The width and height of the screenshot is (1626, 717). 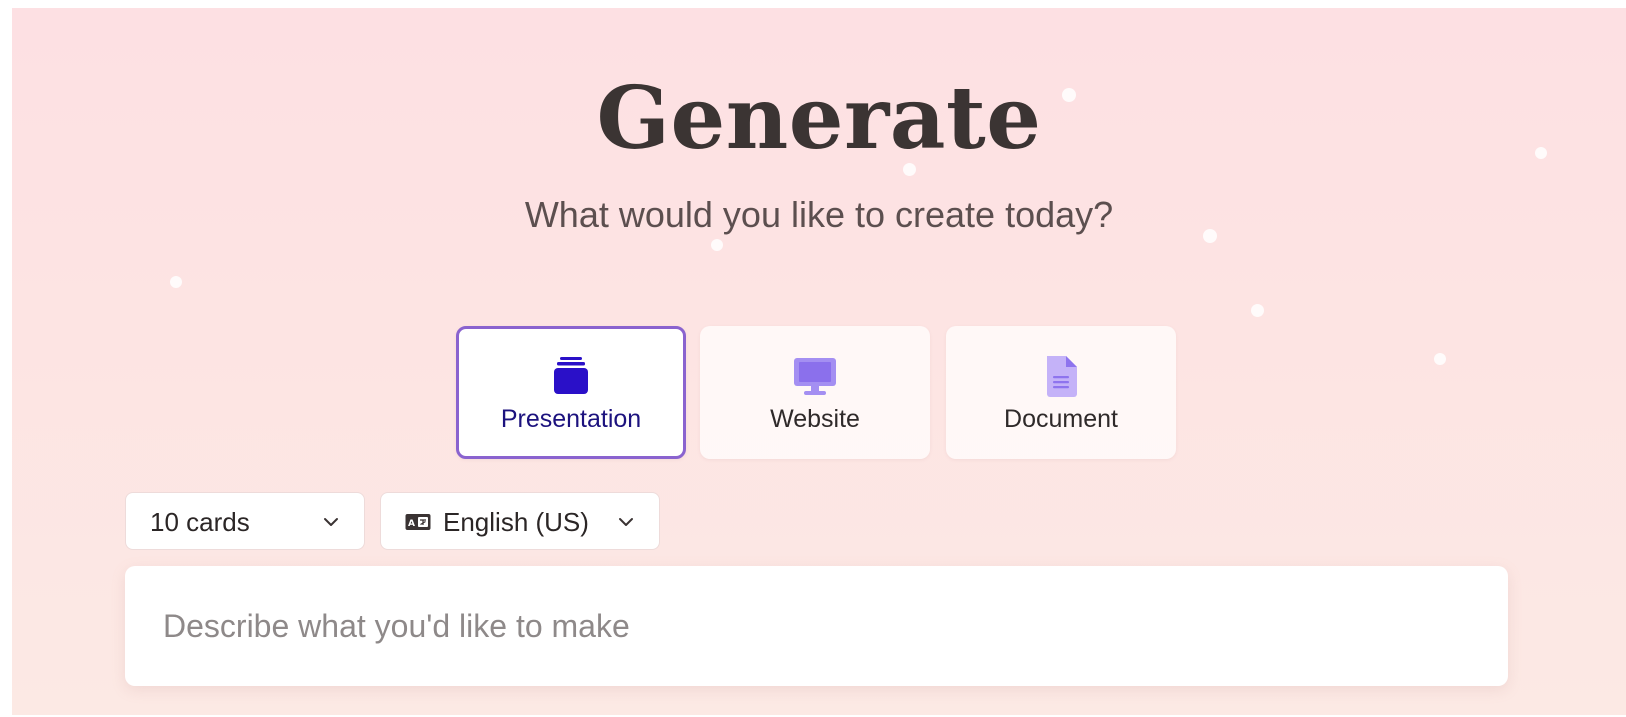 I want to click on svg-text: A, so click(x=411, y=524).